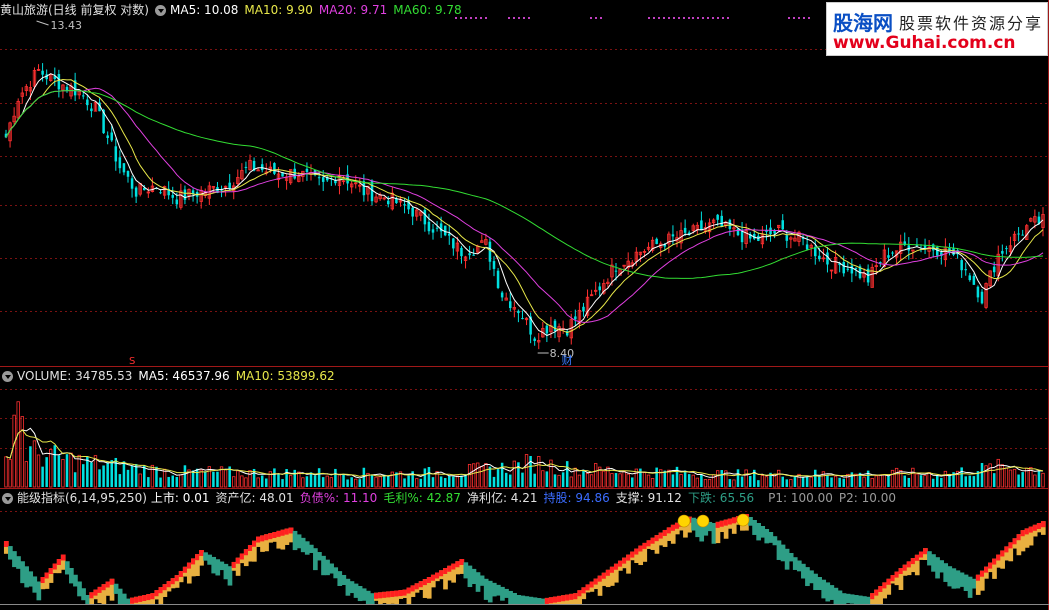 The height and width of the screenshot is (610, 1049). Describe the element at coordinates (502, 498) in the screenshot. I see `net-readout: 净利亿: 4.21` at that location.